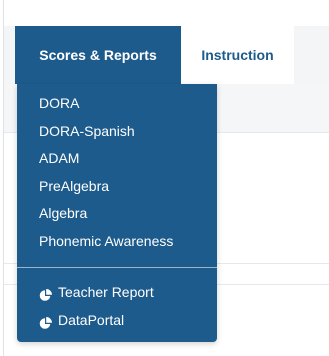 This screenshot has width=329, height=356. What do you see at coordinates (237, 55) in the screenshot?
I see `tab-instruction: Instruction` at bounding box center [237, 55].